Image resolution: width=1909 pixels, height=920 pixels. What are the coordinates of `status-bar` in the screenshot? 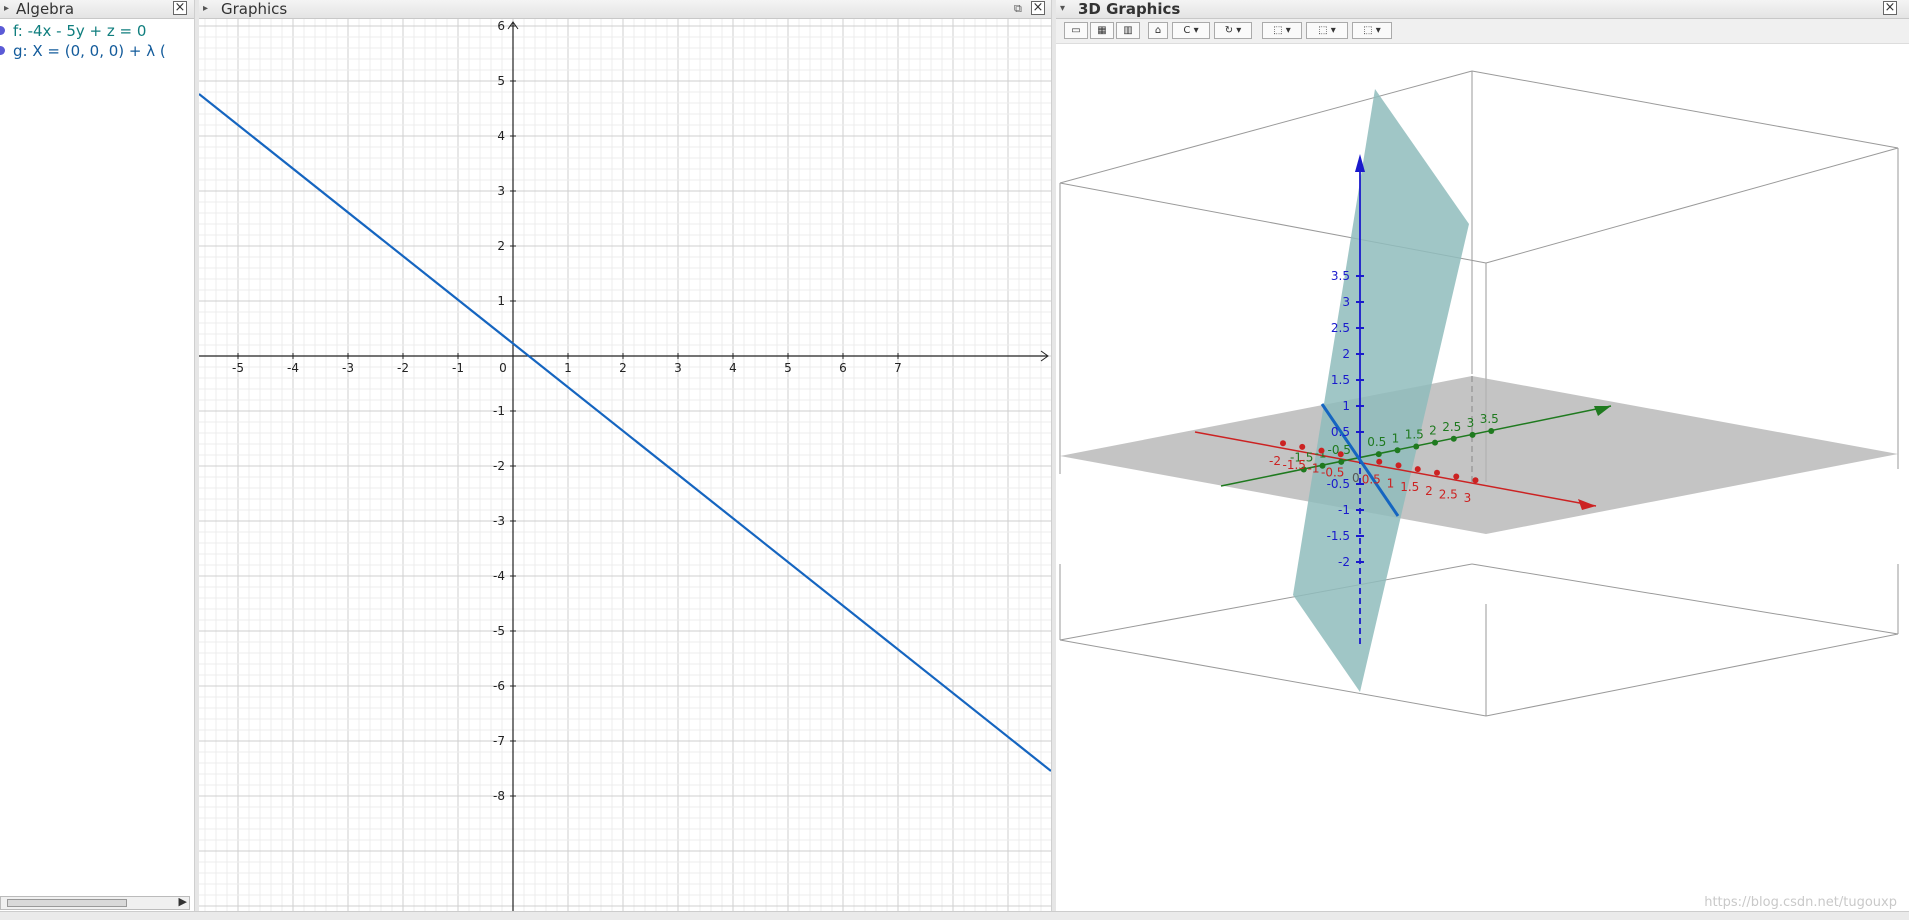 It's located at (954, 915).